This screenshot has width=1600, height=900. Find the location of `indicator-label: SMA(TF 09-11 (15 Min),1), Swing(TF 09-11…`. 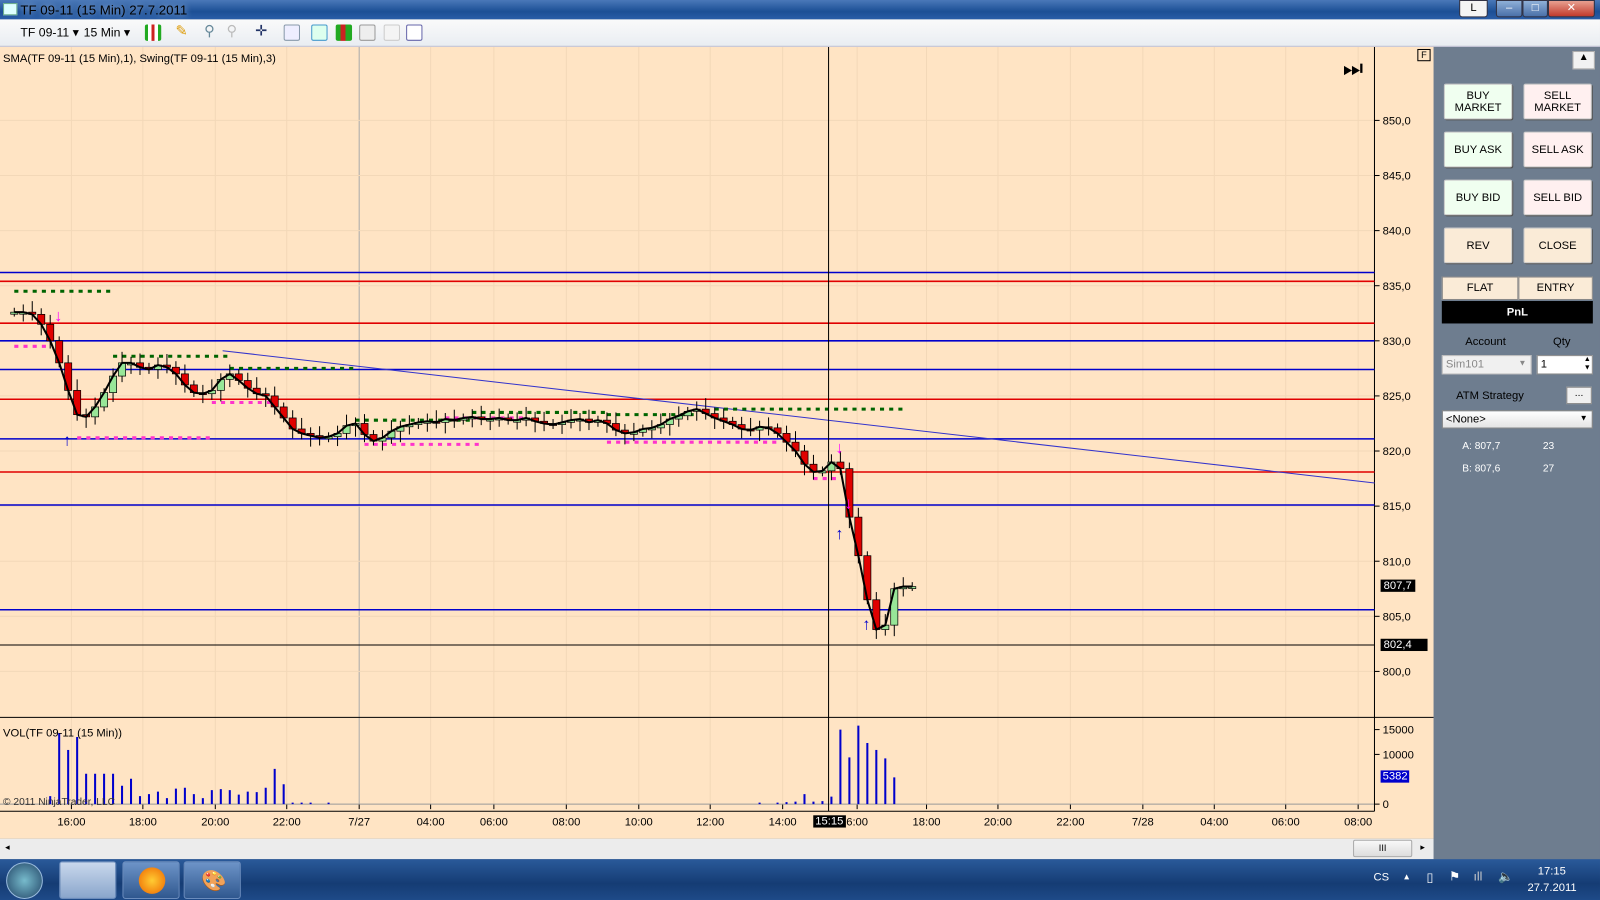

indicator-label: SMA(TF 09-11 (15 Min),1), Swing(TF 09-11… is located at coordinates (139, 59).